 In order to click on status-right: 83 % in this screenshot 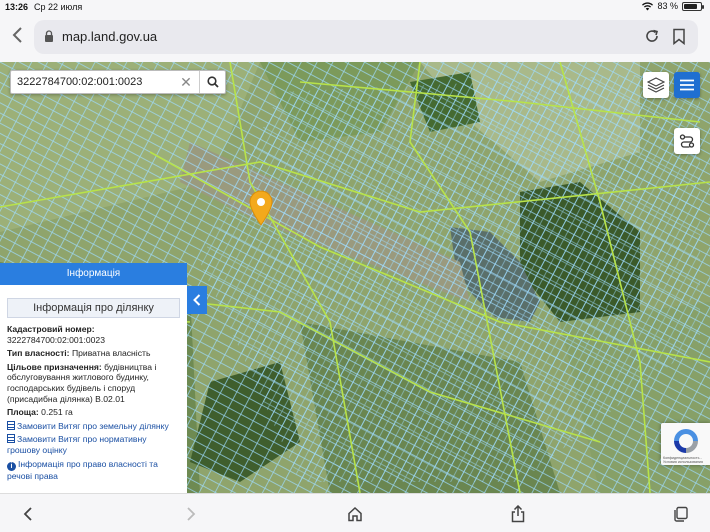, I will do `click(673, 6)`.